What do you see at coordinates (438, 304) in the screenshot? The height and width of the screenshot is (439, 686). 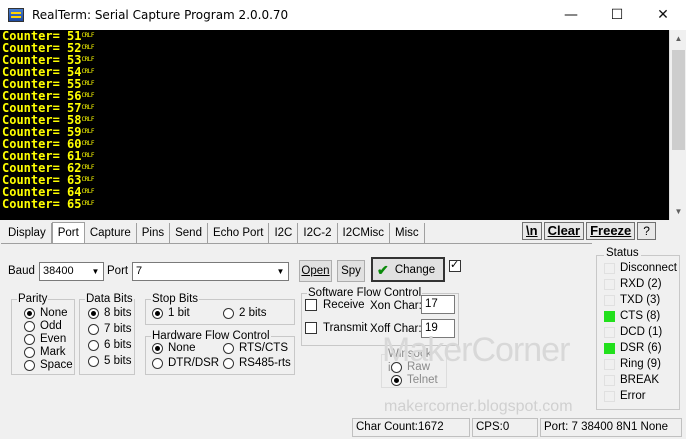 I see `xon-input: 17` at bounding box center [438, 304].